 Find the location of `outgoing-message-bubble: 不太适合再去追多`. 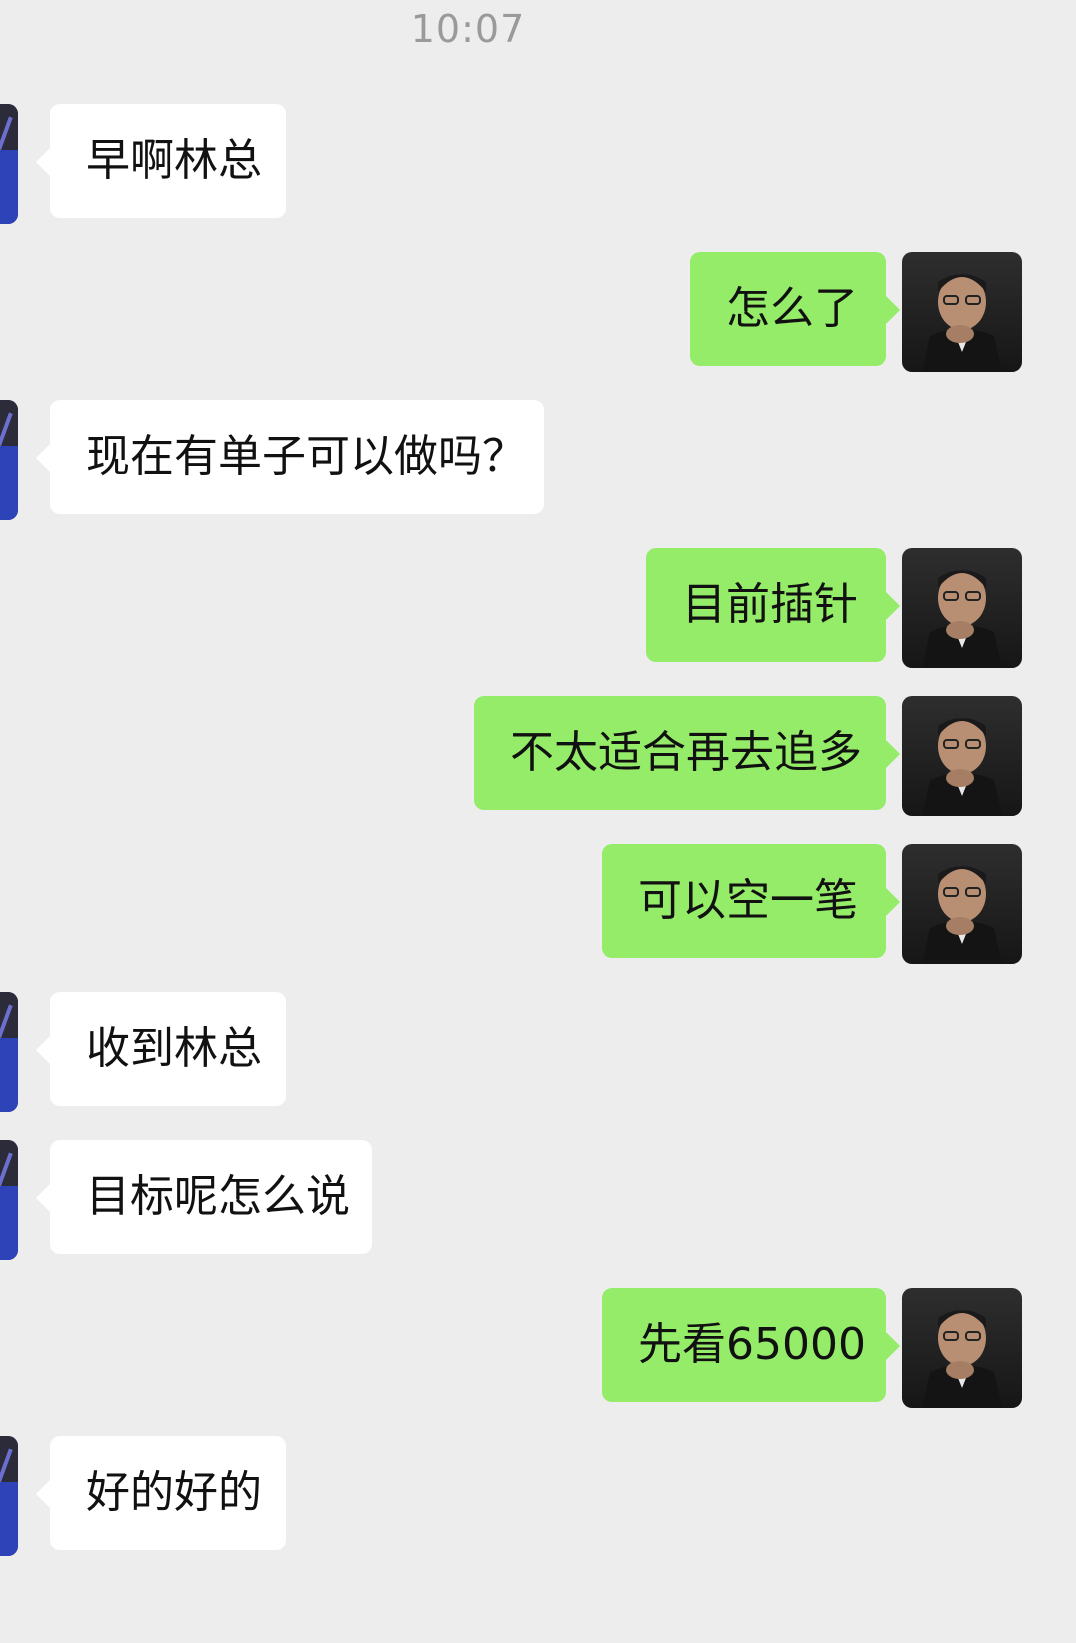

outgoing-message-bubble: 不太适合再去追多 is located at coordinates (687, 753).